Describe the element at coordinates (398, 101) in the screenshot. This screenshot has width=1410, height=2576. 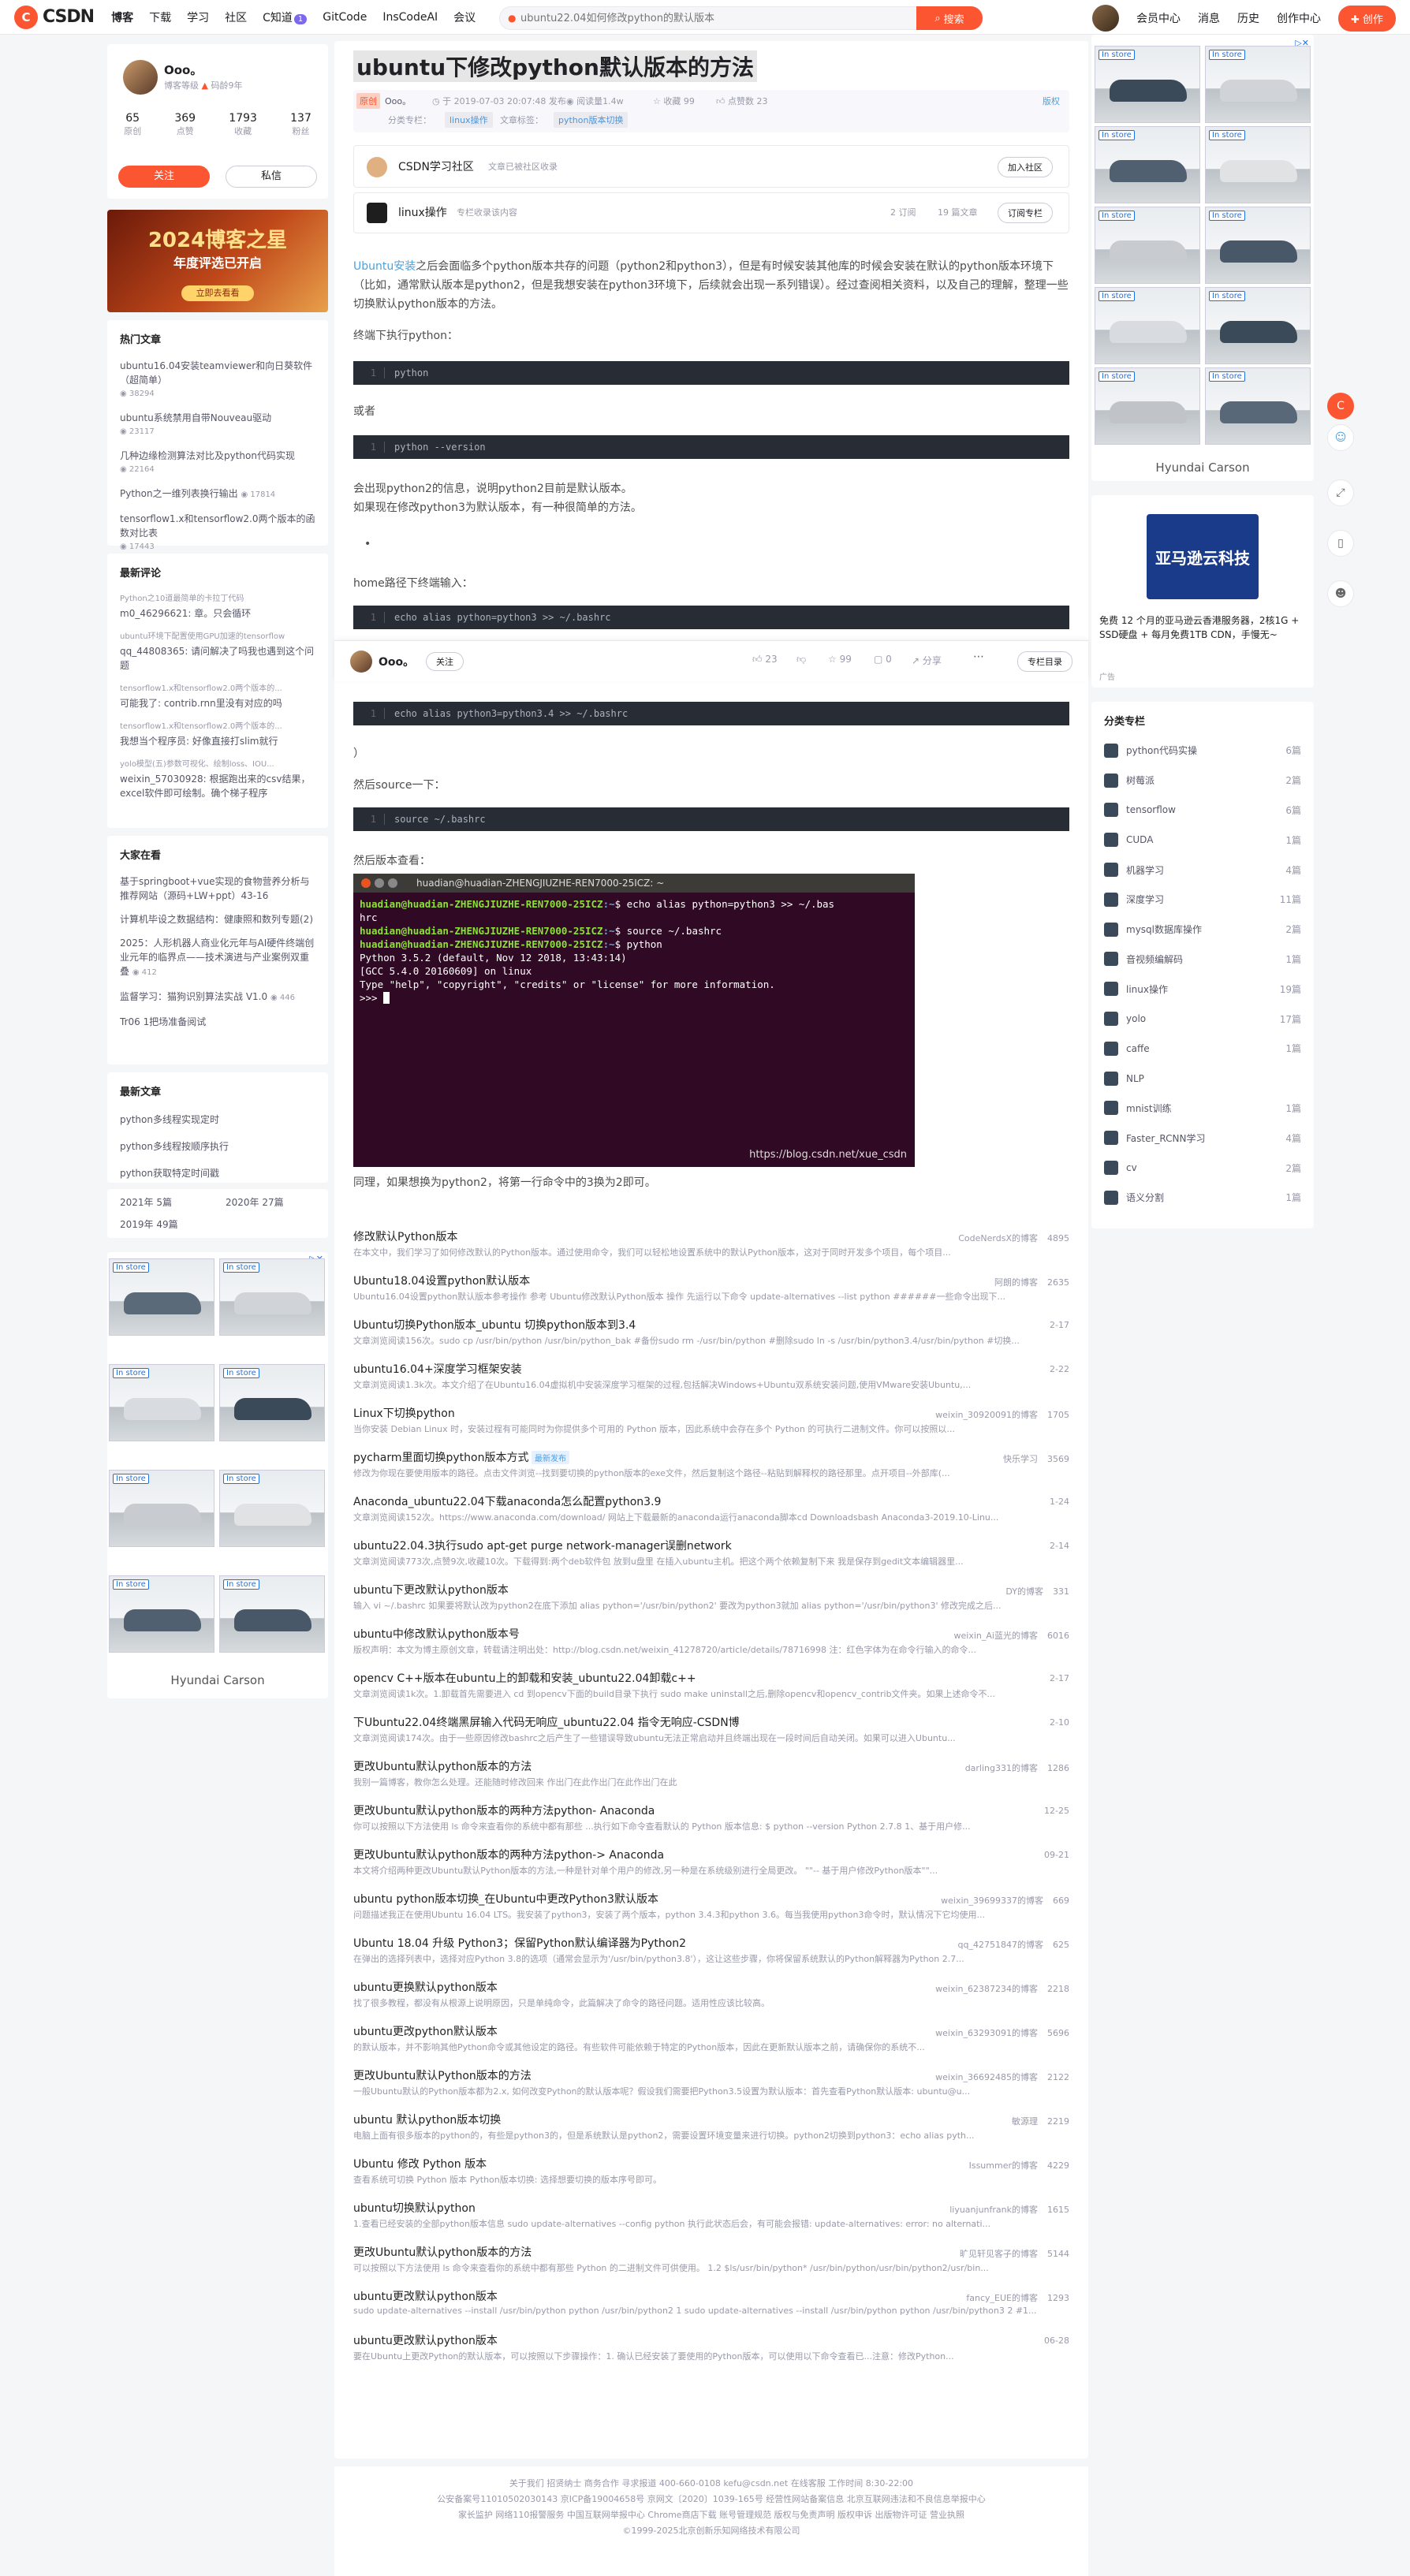
I see `article-author: Ooo。` at that location.